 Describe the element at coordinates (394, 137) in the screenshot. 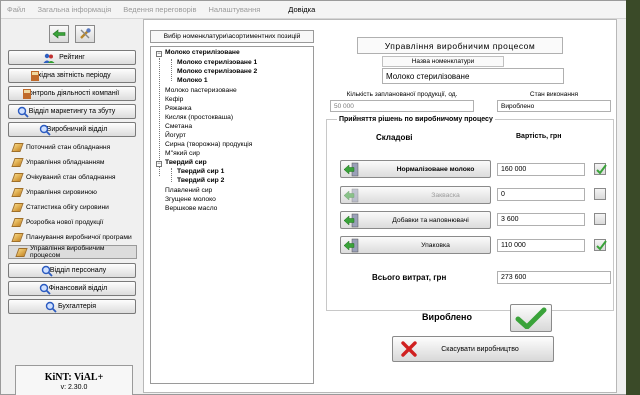

I see `components-header: Складові` at that location.